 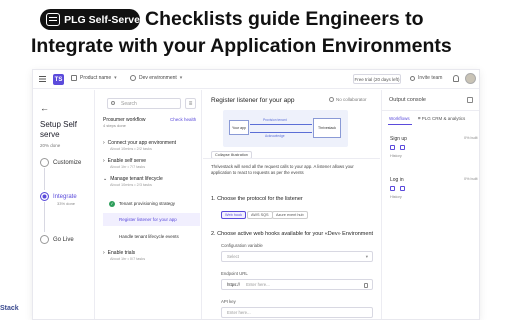 I want to click on diagram-ack-label: Acknowledge, so click(x=275, y=136).